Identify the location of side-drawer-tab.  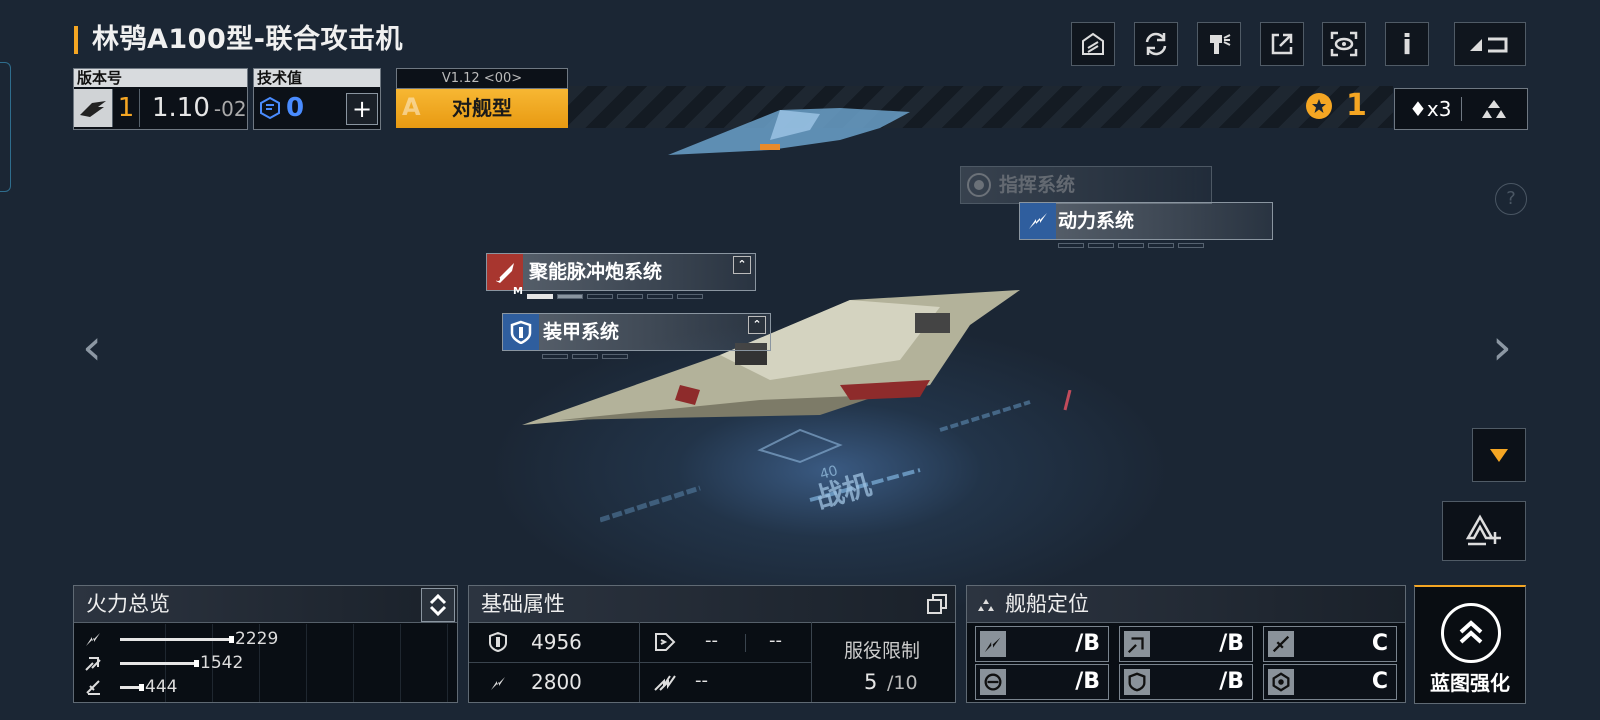
(5, 127).